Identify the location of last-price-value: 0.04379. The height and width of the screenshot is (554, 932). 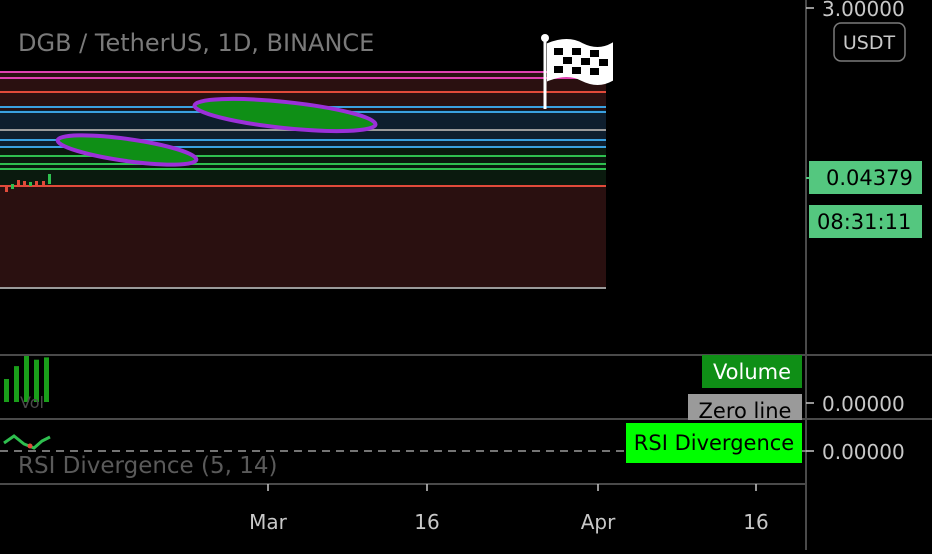
(869, 178).